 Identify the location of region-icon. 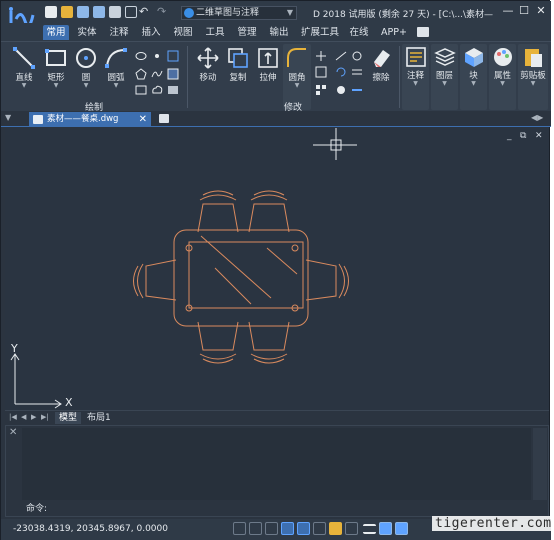
(173, 56).